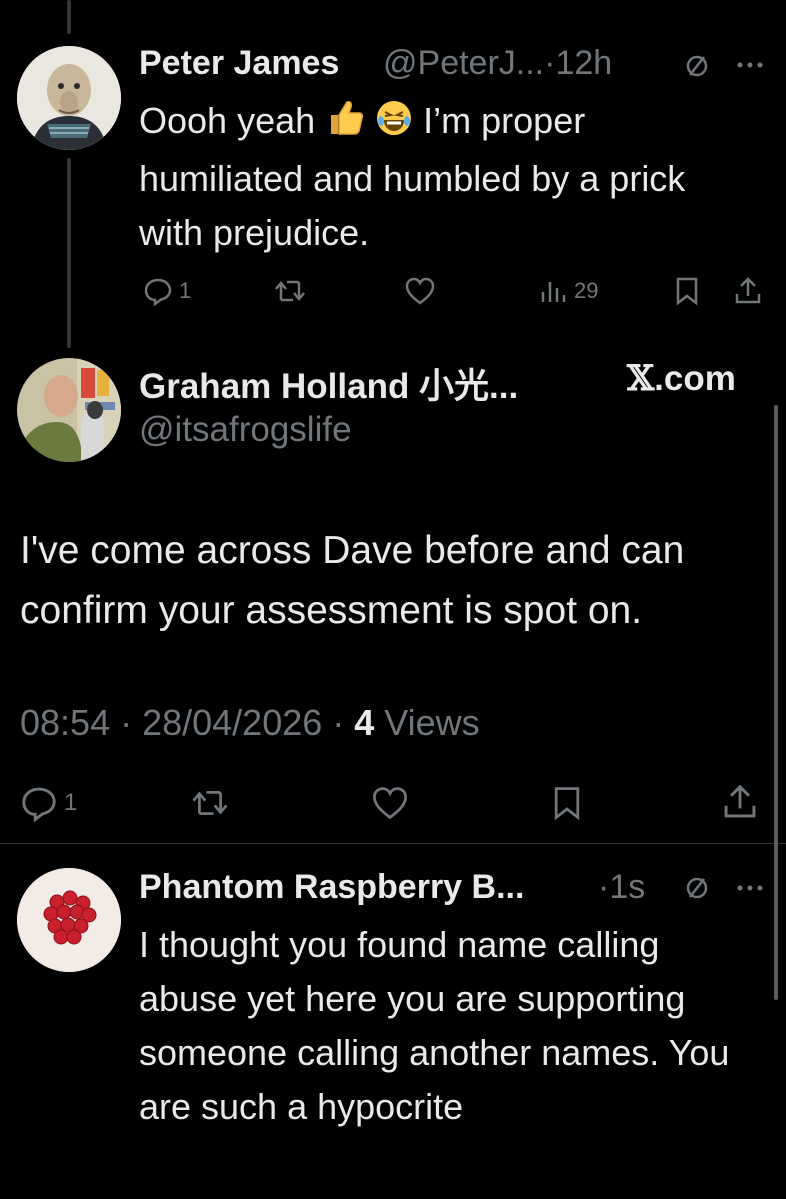 This screenshot has height=1199, width=786. Describe the element at coordinates (345, 125) in the screenshot. I see `thumbs-up-icon` at that location.